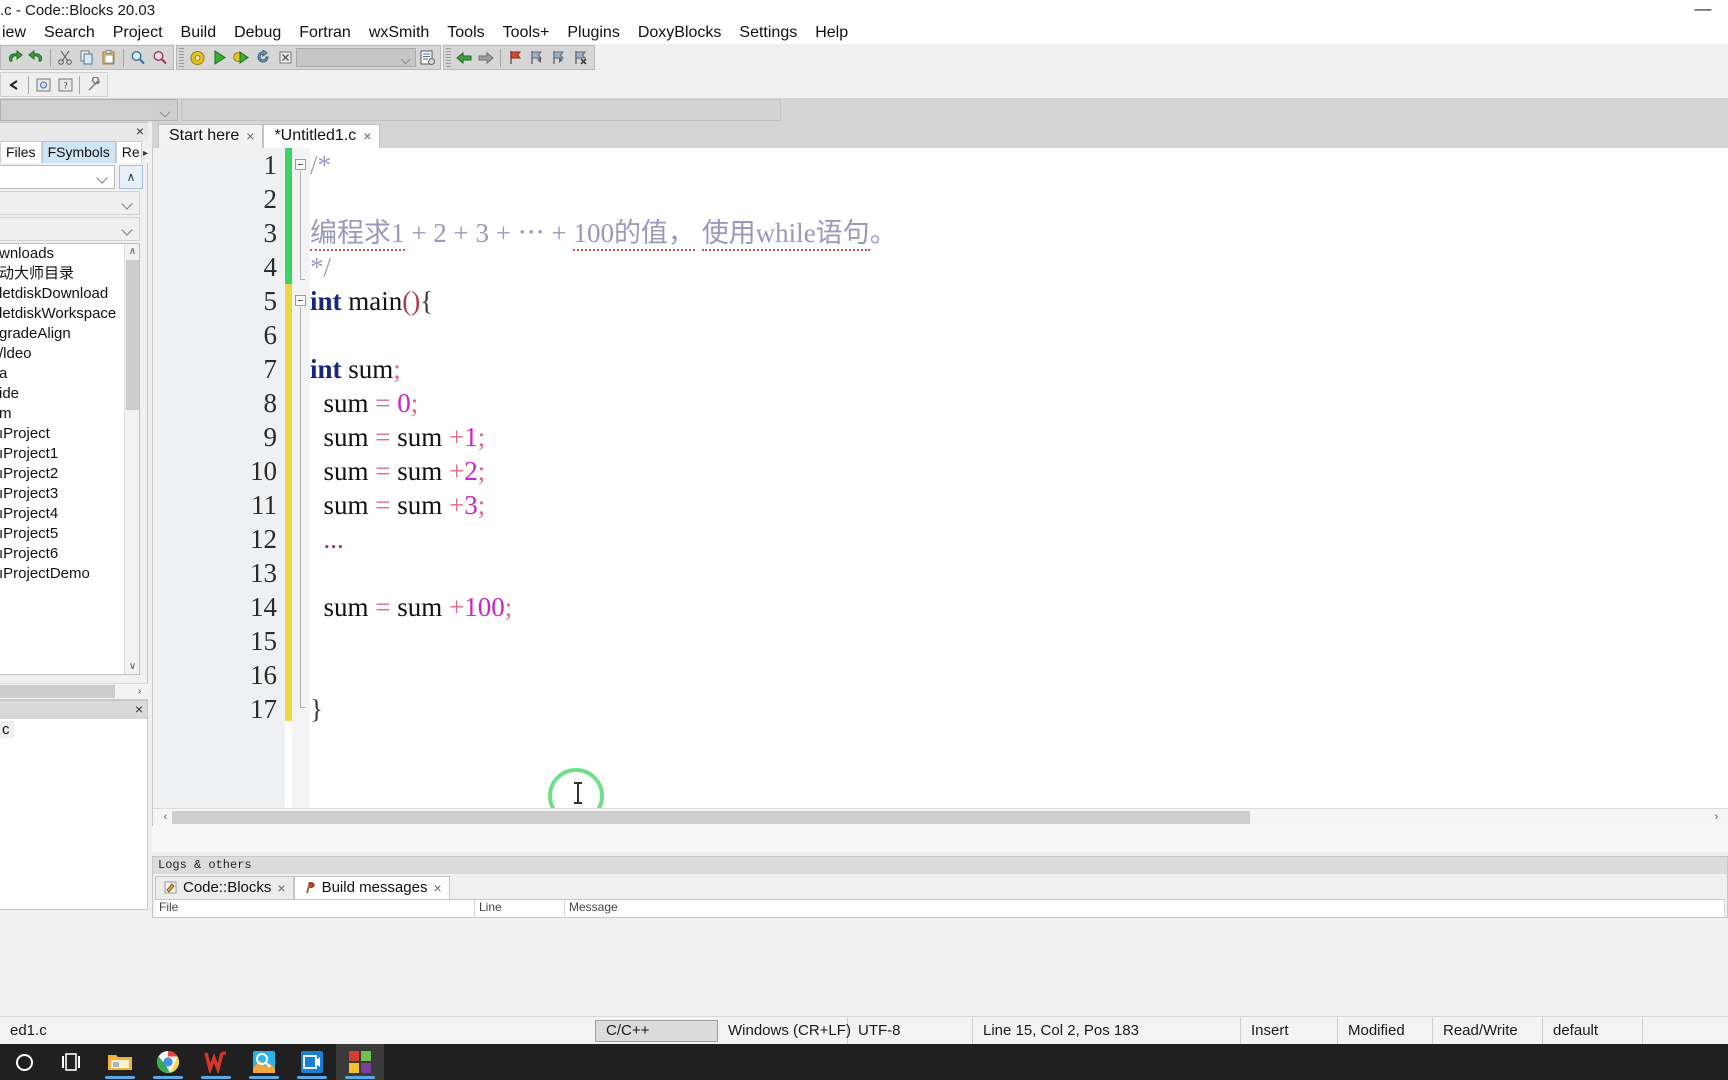  I want to click on menu-item-tools-plus: Tools+, so click(526, 33).